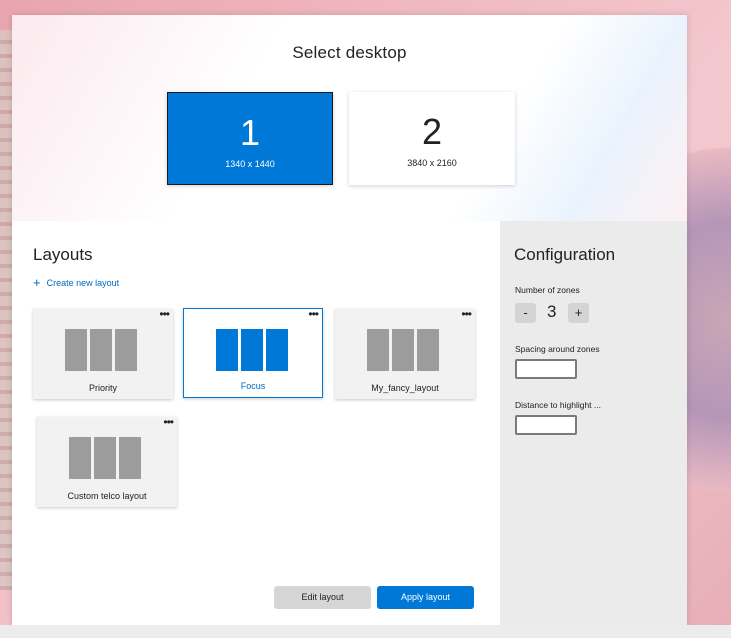  I want to click on layout-card-label: Focus, so click(253, 386).